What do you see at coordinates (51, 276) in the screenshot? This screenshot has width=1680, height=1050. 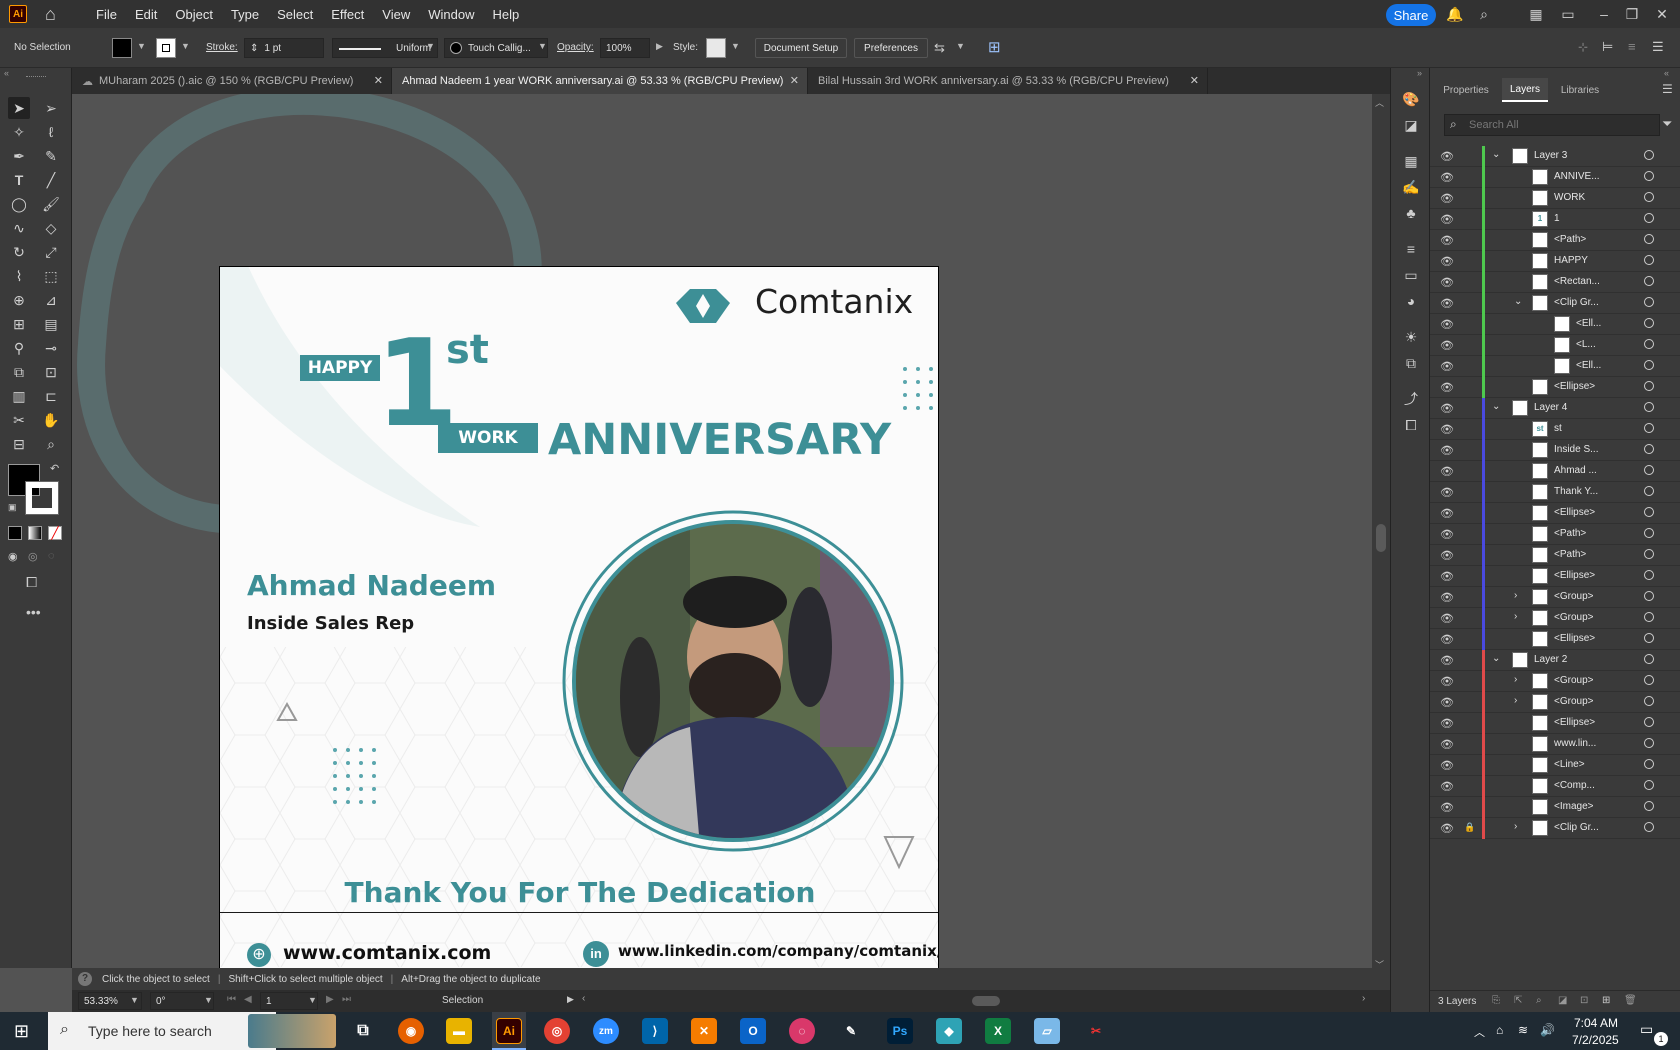 I see `free-transform-tool-icon: ⬚` at bounding box center [51, 276].